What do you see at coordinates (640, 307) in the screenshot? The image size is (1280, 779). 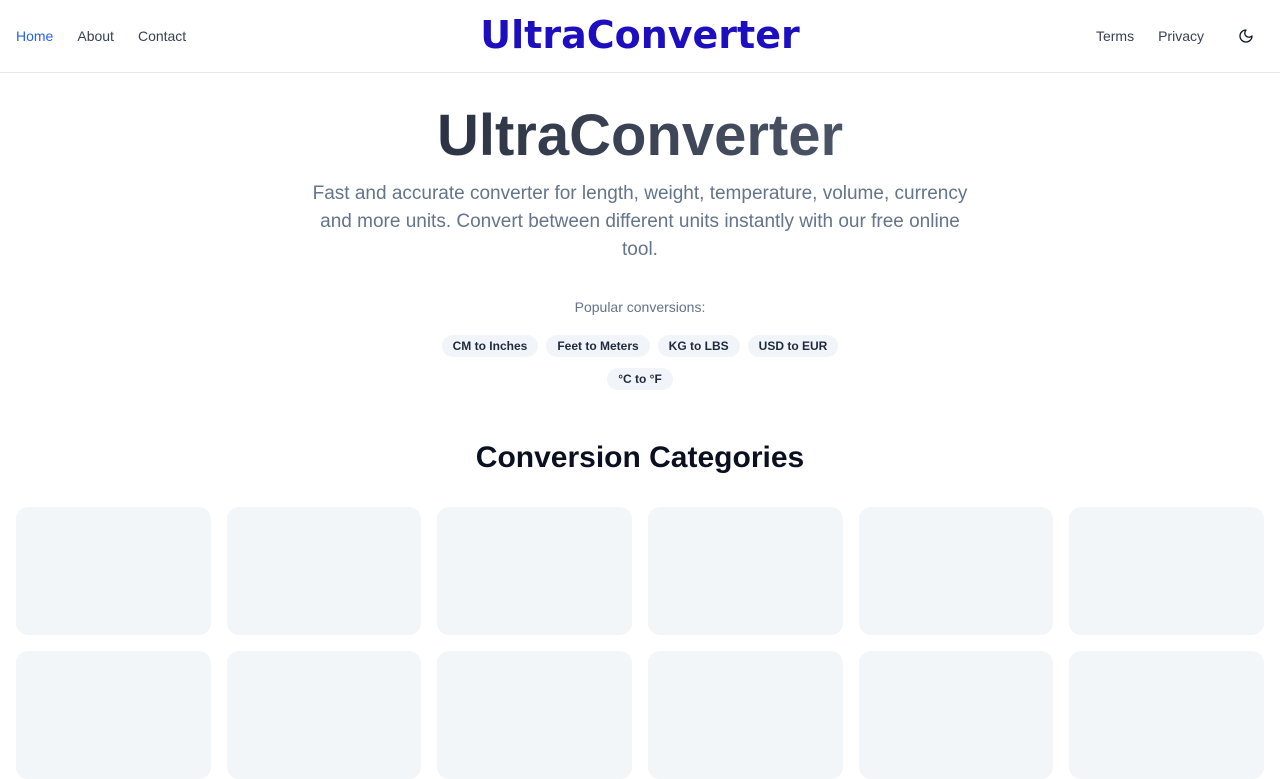 I see `popular-conversions-label: Popular conversions:` at bounding box center [640, 307].